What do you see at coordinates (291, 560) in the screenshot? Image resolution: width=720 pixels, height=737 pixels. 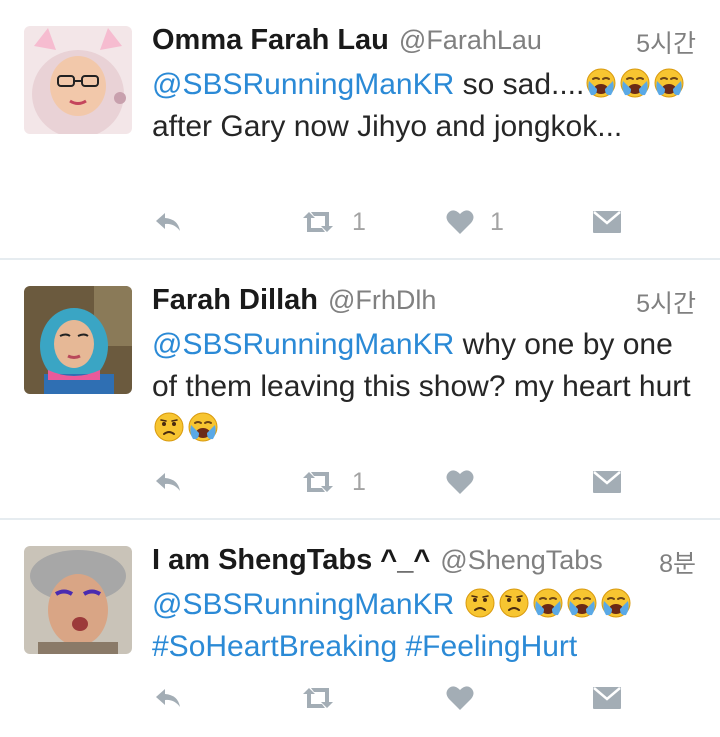 I see `display-name: I am ShengTabs ^_^` at bounding box center [291, 560].